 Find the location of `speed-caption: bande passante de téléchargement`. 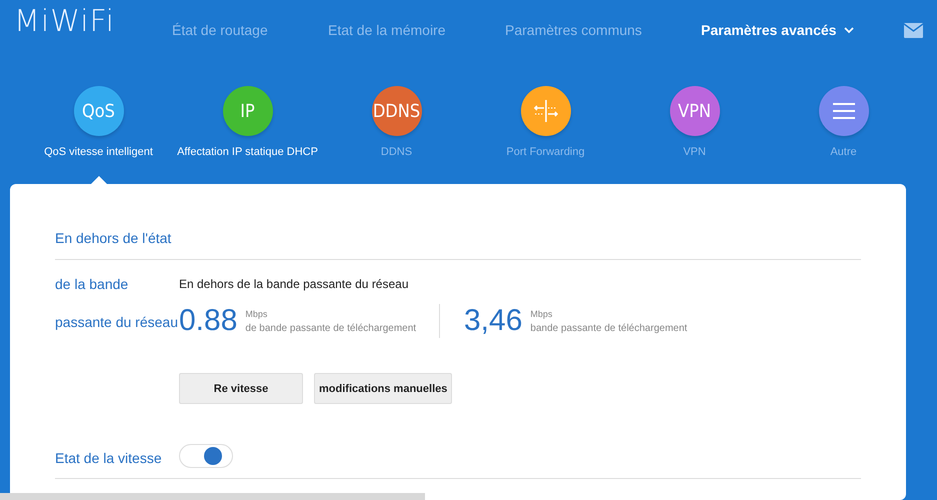

speed-caption: bande passante de téléchargement is located at coordinates (609, 328).